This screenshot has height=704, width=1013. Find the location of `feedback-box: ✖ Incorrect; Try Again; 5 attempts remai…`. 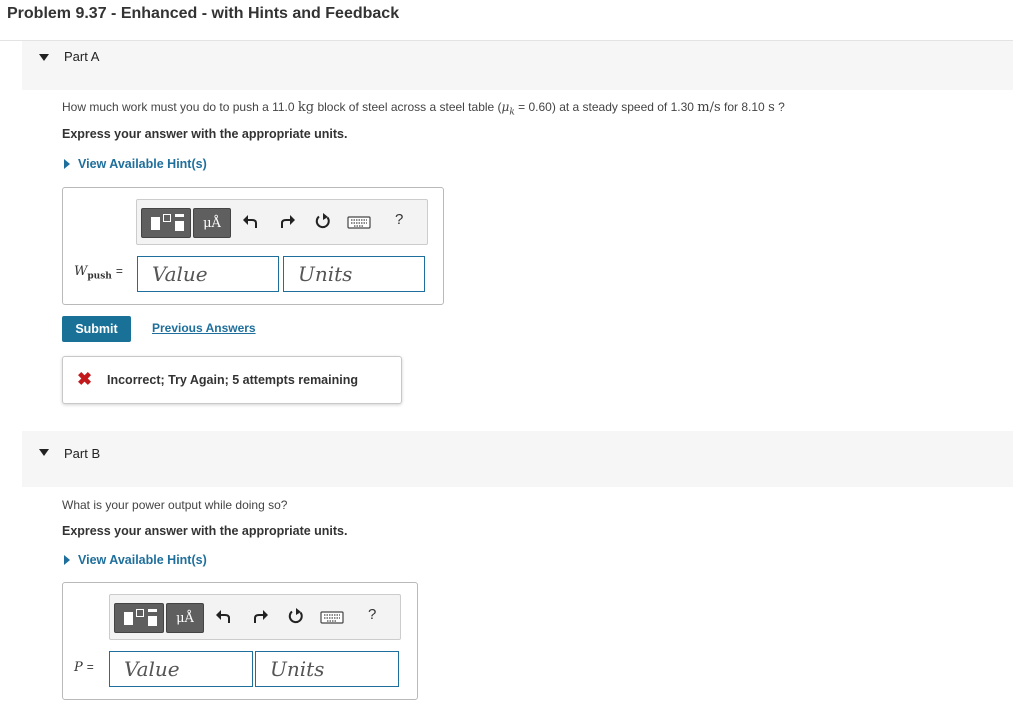

feedback-box: ✖ Incorrect; Try Again; 5 attempts remai… is located at coordinates (232, 380).